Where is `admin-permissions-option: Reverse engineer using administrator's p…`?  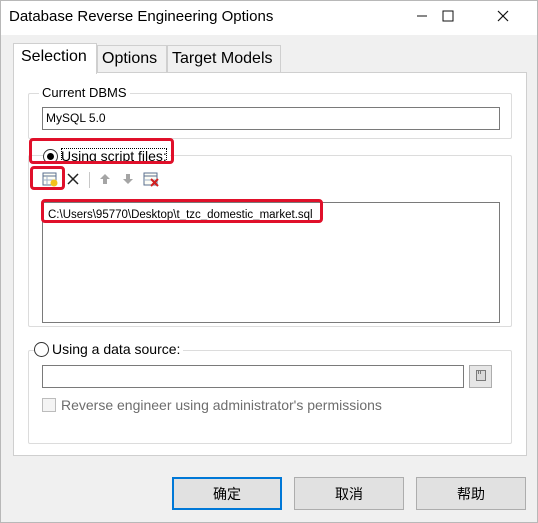 admin-permissions-option: Reverse engineer using administrator's p… is located at coordinates (212, 405).